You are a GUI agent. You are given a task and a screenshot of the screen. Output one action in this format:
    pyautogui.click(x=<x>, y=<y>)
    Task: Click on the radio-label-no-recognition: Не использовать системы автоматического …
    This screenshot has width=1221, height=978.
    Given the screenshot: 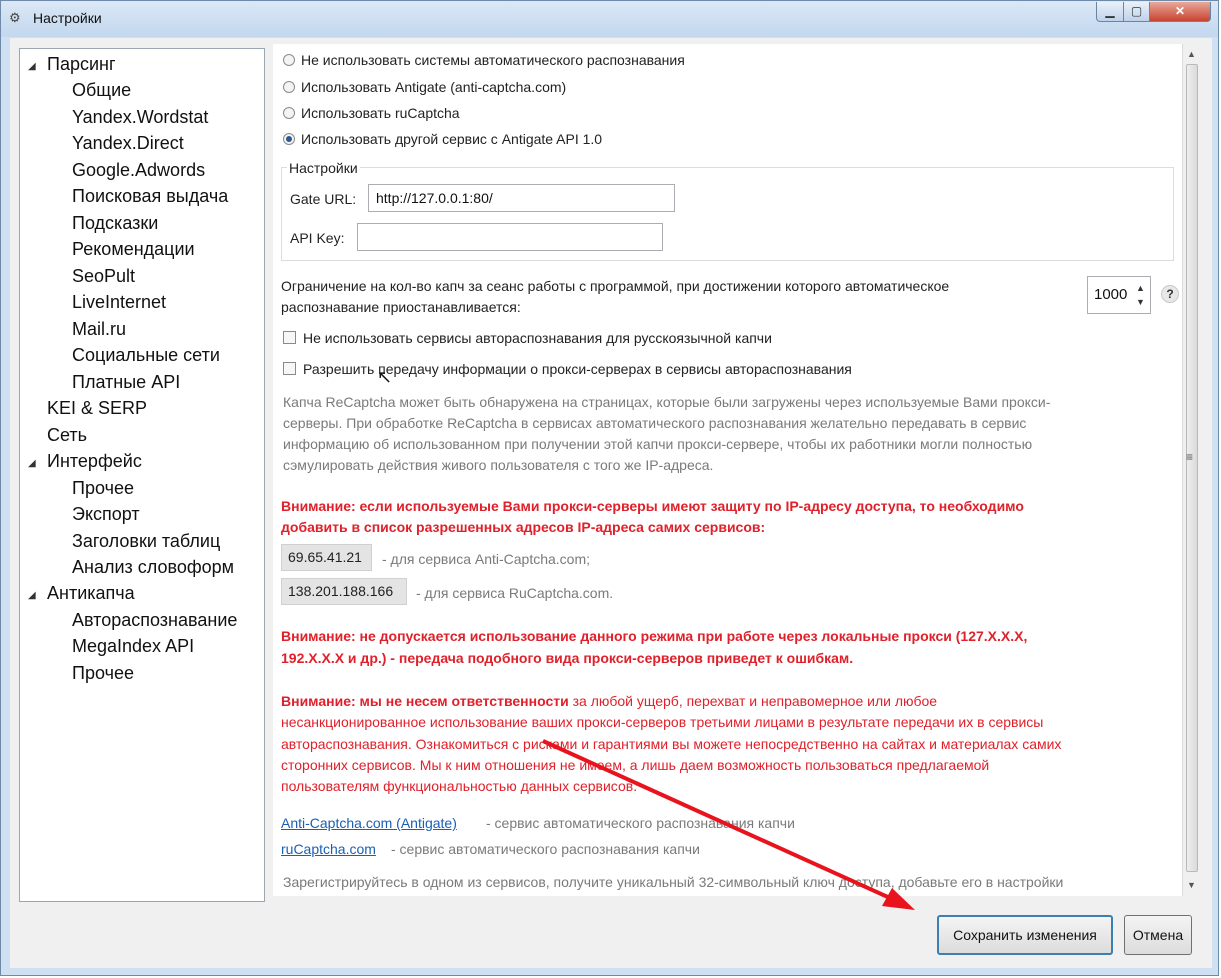 What is the action you would take?
    pyautogui.click(x=493, y=60)
    